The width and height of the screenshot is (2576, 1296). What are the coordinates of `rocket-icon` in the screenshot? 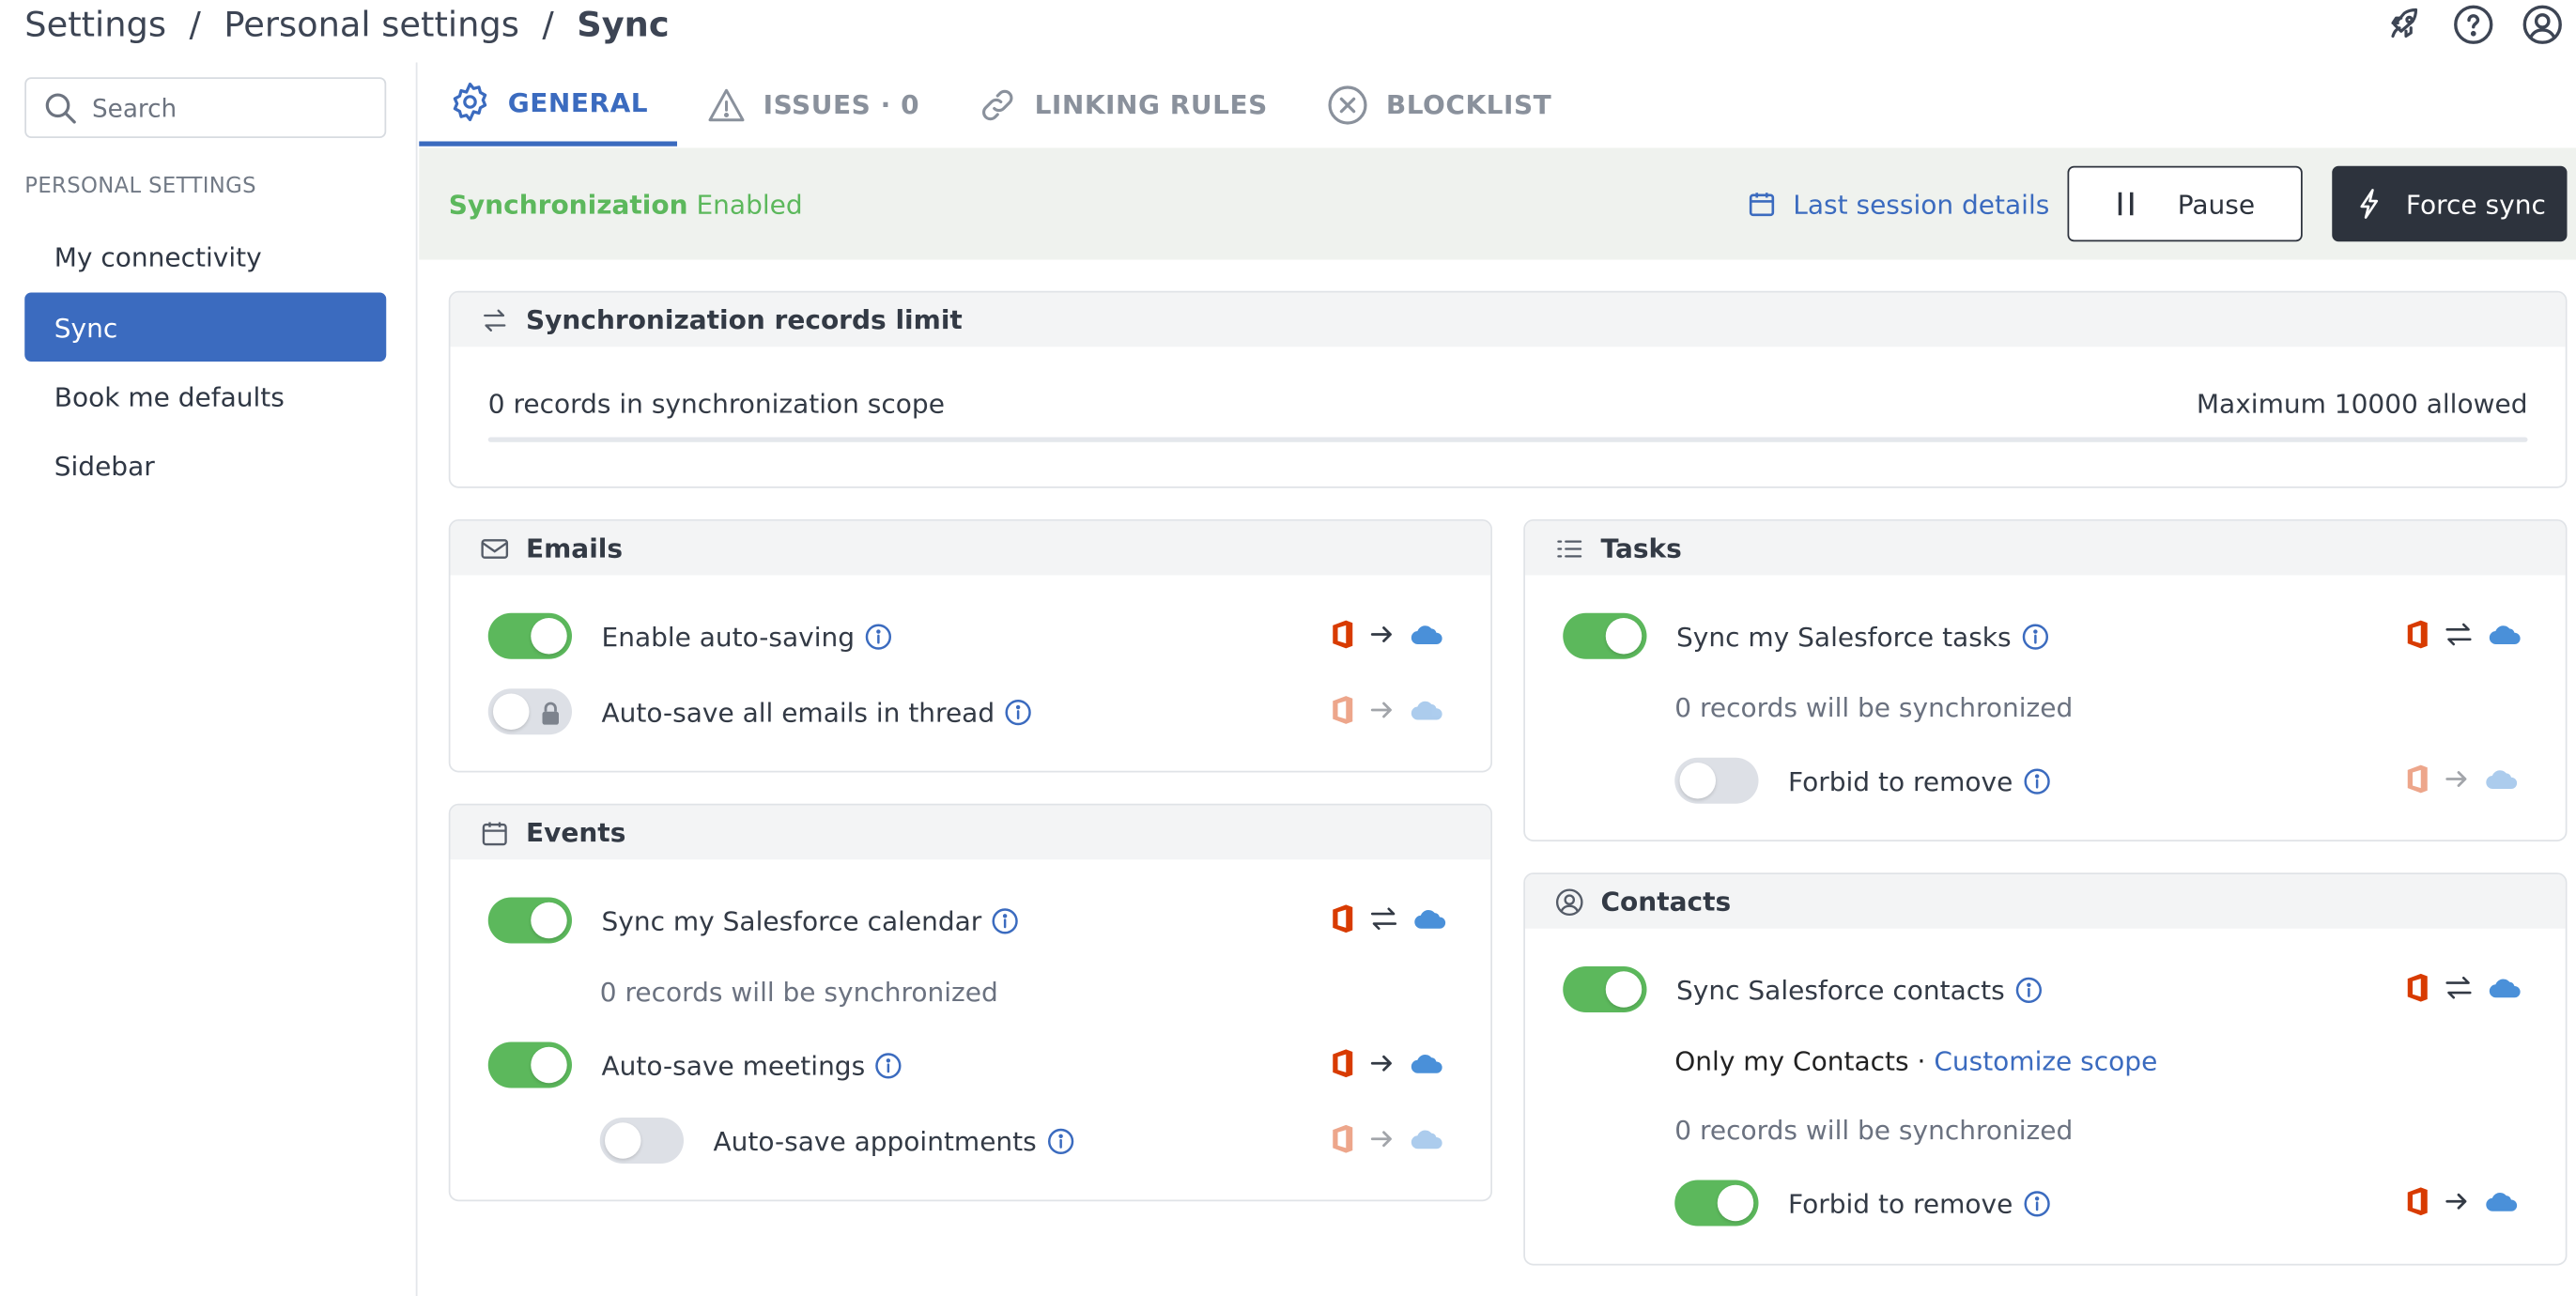 It's located at (2405, 25).